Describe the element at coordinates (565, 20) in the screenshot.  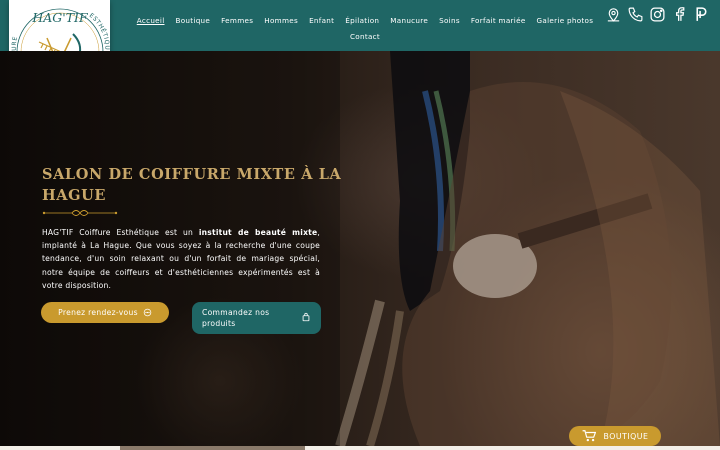
I see `nav-item-galerie-photos: Galerie photos` at that location.